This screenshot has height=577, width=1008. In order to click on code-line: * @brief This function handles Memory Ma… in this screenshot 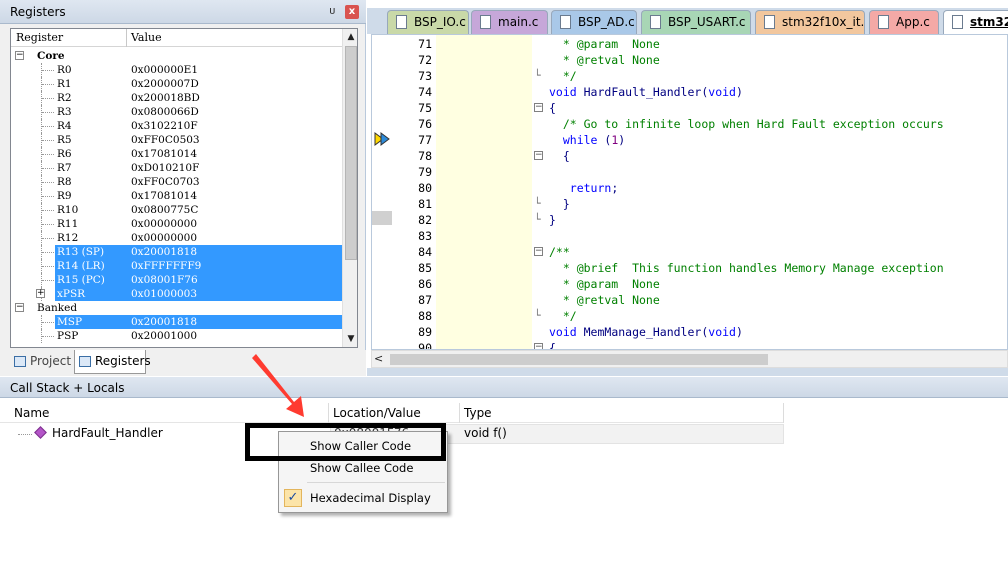, I will do `click(746, 268)`.